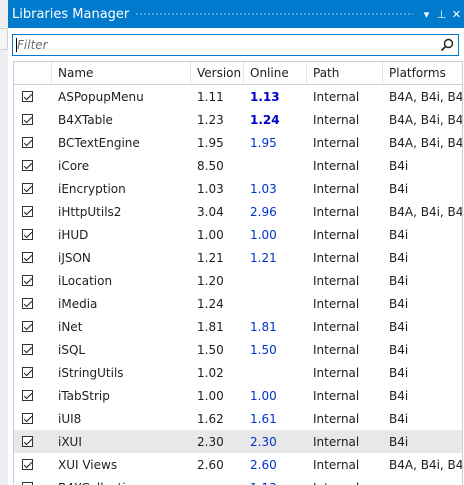 The height and width of the screenshot is (485, 464). I want to click on library-name: iXUI, so click(70, 441).